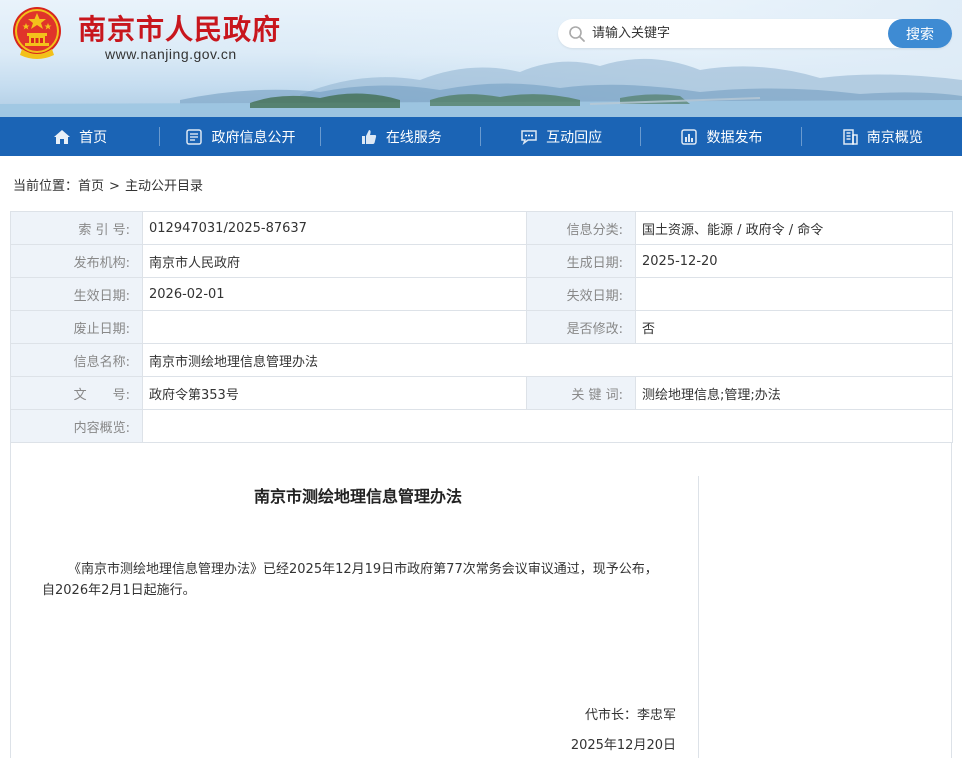 The width and height of the screenshot is (962, 758). What do you see at coordinates (76, 426) in the screenshot?
I see `summary-label: 内容概览:` at bounding box center [76, 426].